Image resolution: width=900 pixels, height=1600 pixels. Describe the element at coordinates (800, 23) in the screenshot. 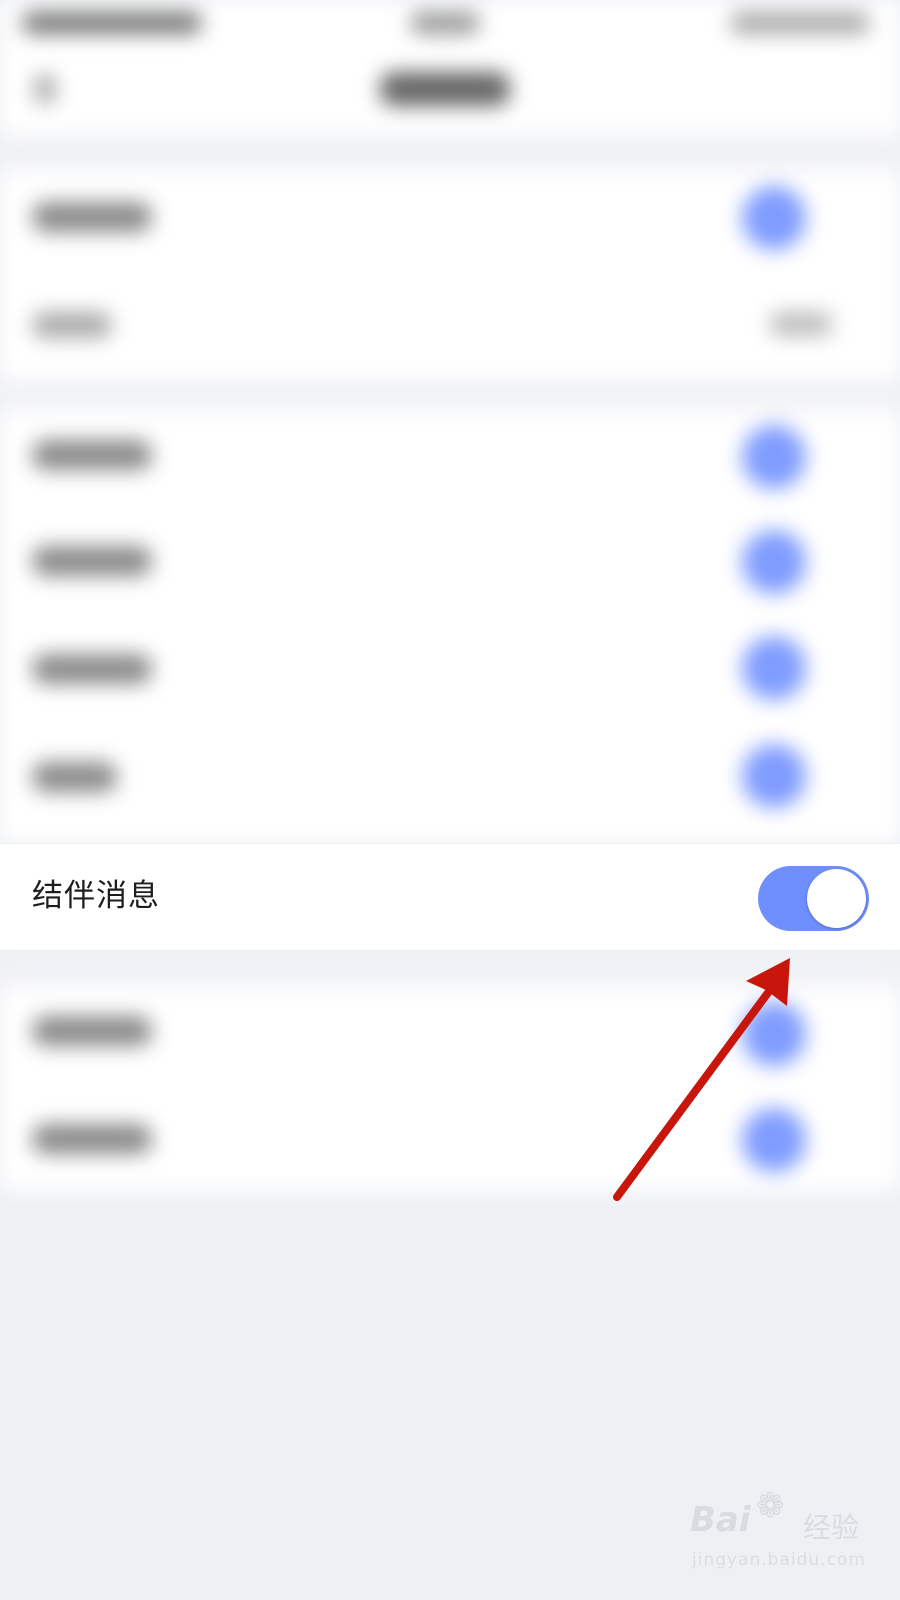

I see `status-bar-right` at that location.